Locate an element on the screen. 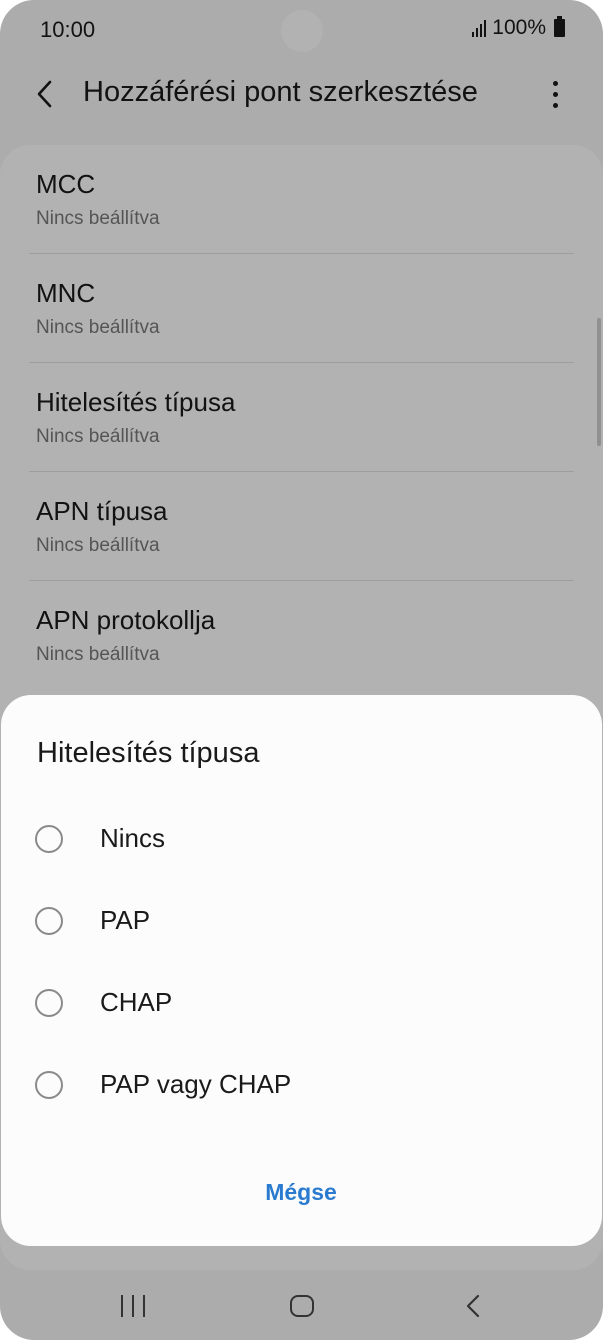  option-label: PAP is located at coordinates (125, 920).